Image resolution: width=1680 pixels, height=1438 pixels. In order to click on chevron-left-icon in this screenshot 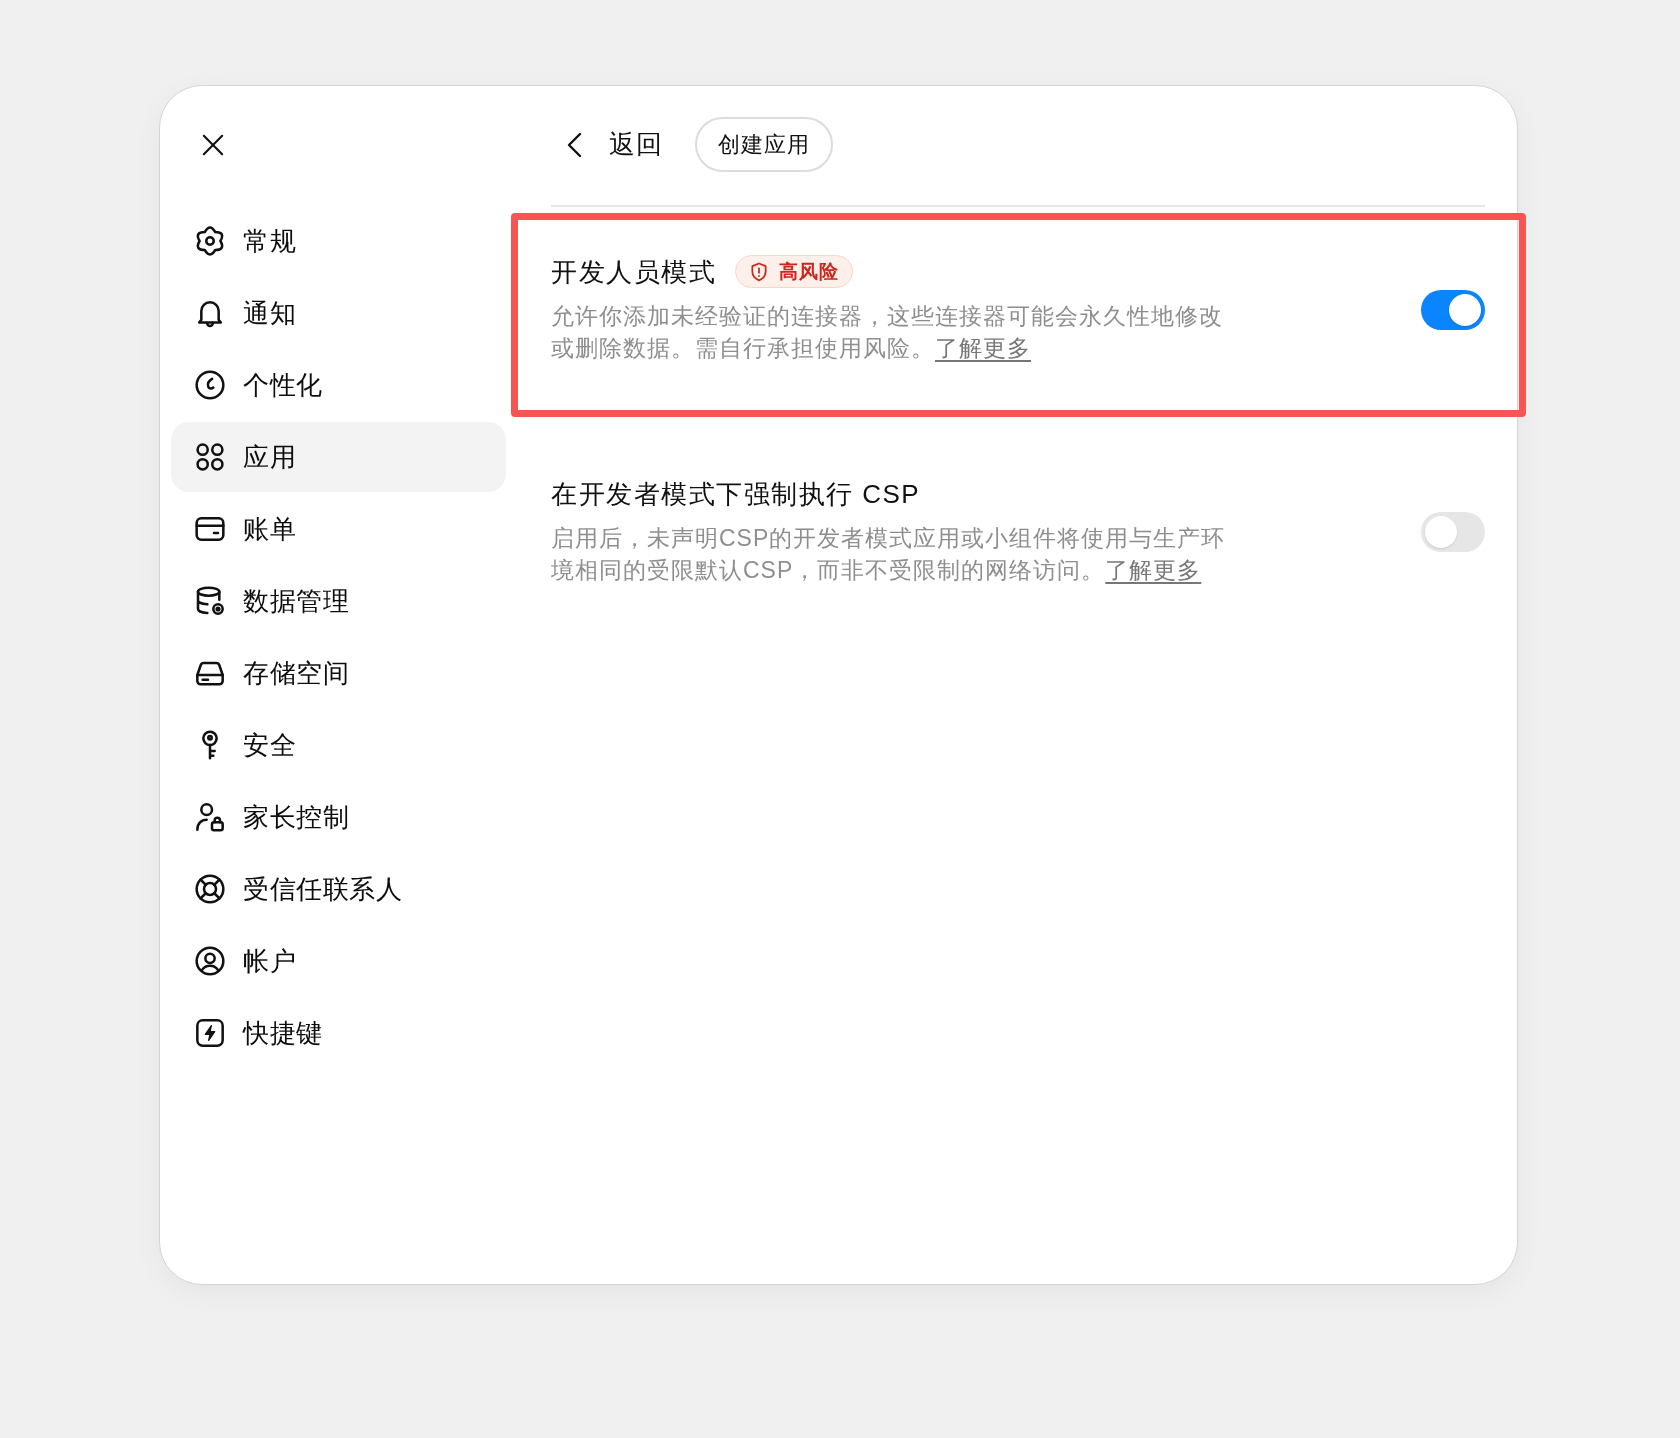, I will do `click(574, 144)`.